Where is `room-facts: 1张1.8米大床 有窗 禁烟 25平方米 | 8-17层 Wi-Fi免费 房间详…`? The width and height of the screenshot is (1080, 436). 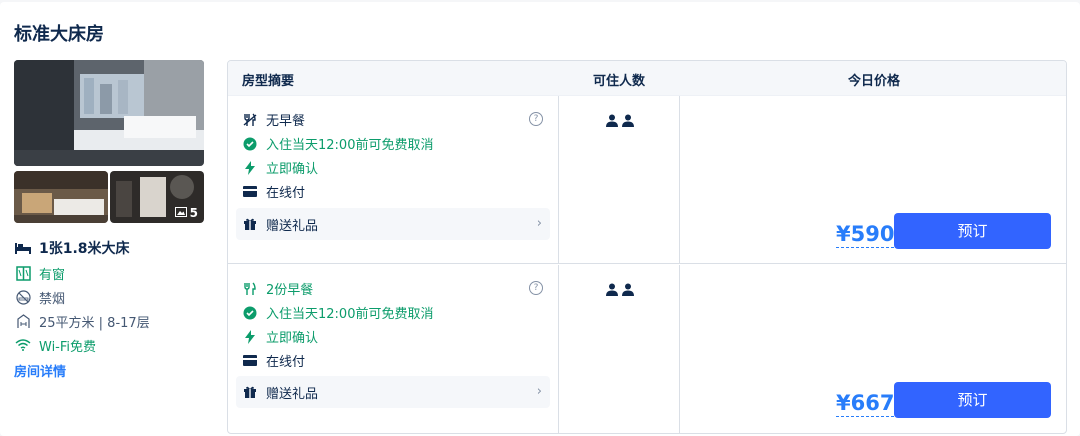 room-facts: 1张1.8米大床 有窗 禁烟 25平方米 | 8-17层 Wi-Fi免费 房间详… is located at coordinates (114, 307).